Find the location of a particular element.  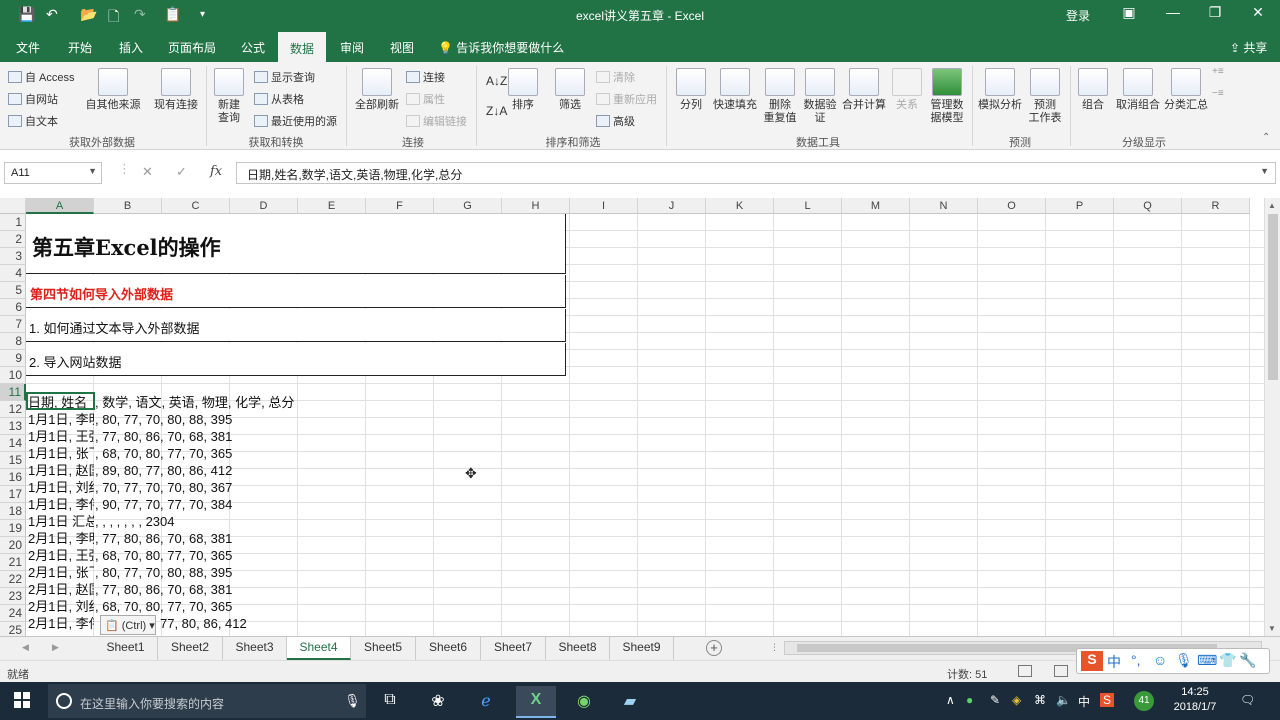

column-header-e: E is located at coordinates (332, 206).